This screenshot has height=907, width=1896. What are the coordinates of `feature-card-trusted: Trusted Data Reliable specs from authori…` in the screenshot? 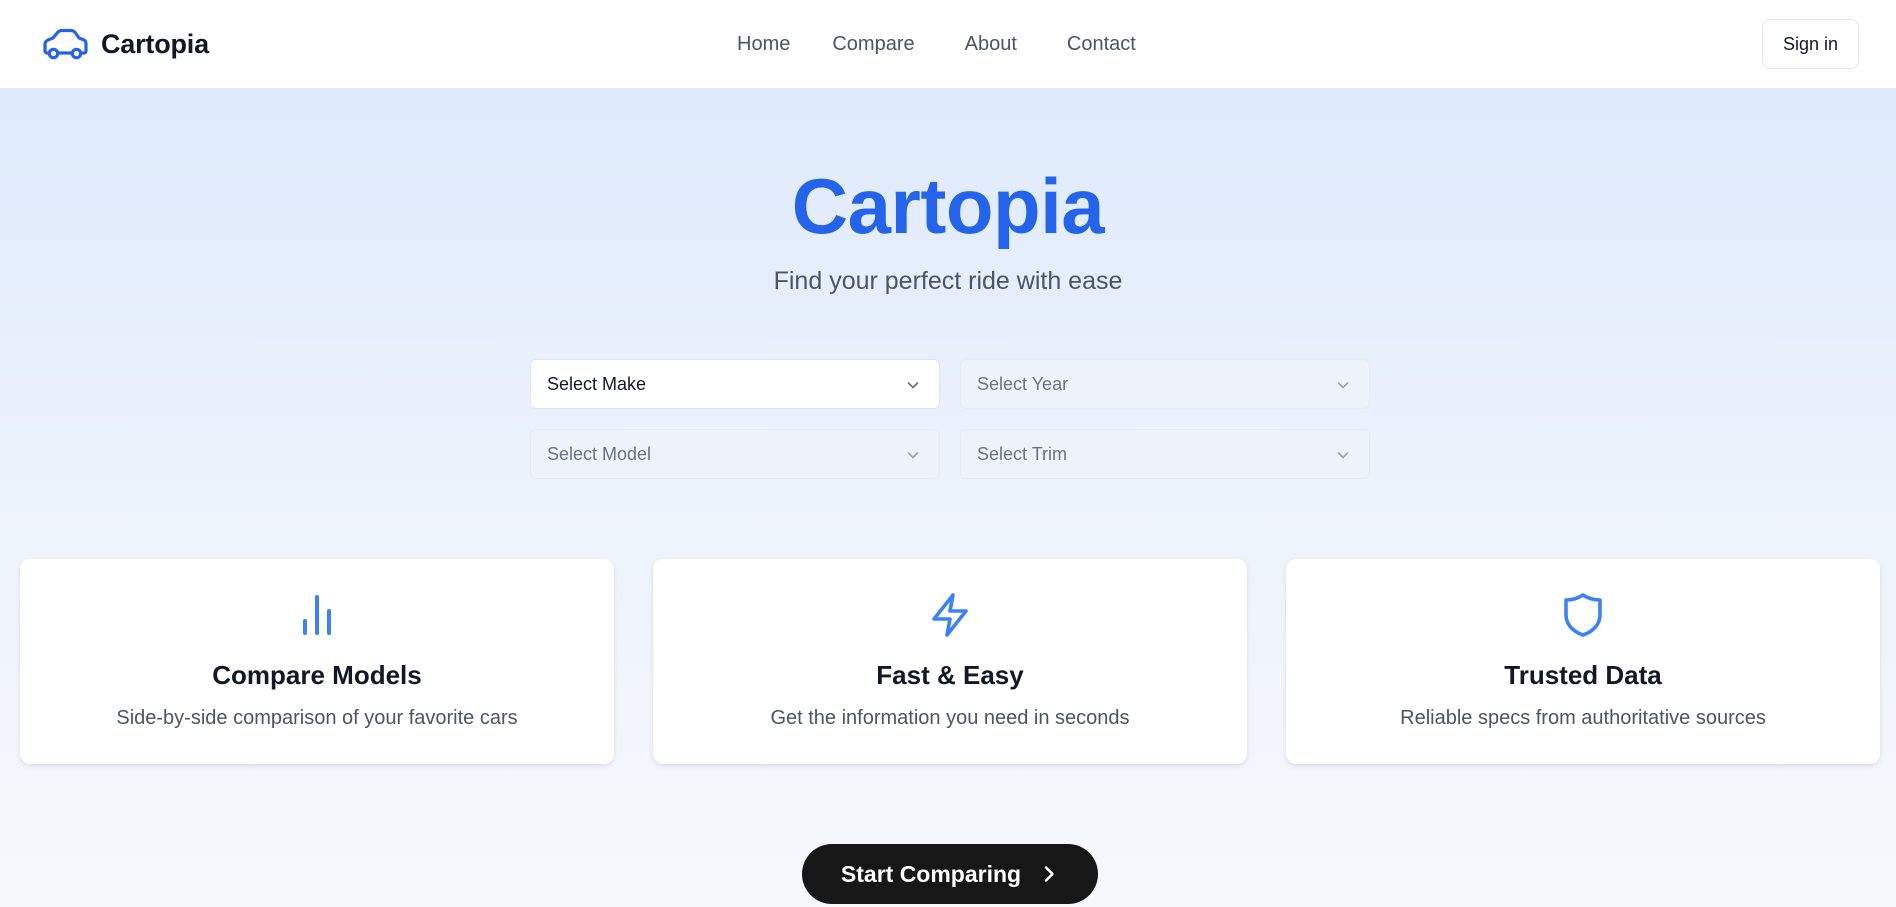 It's located at (1583, 661).